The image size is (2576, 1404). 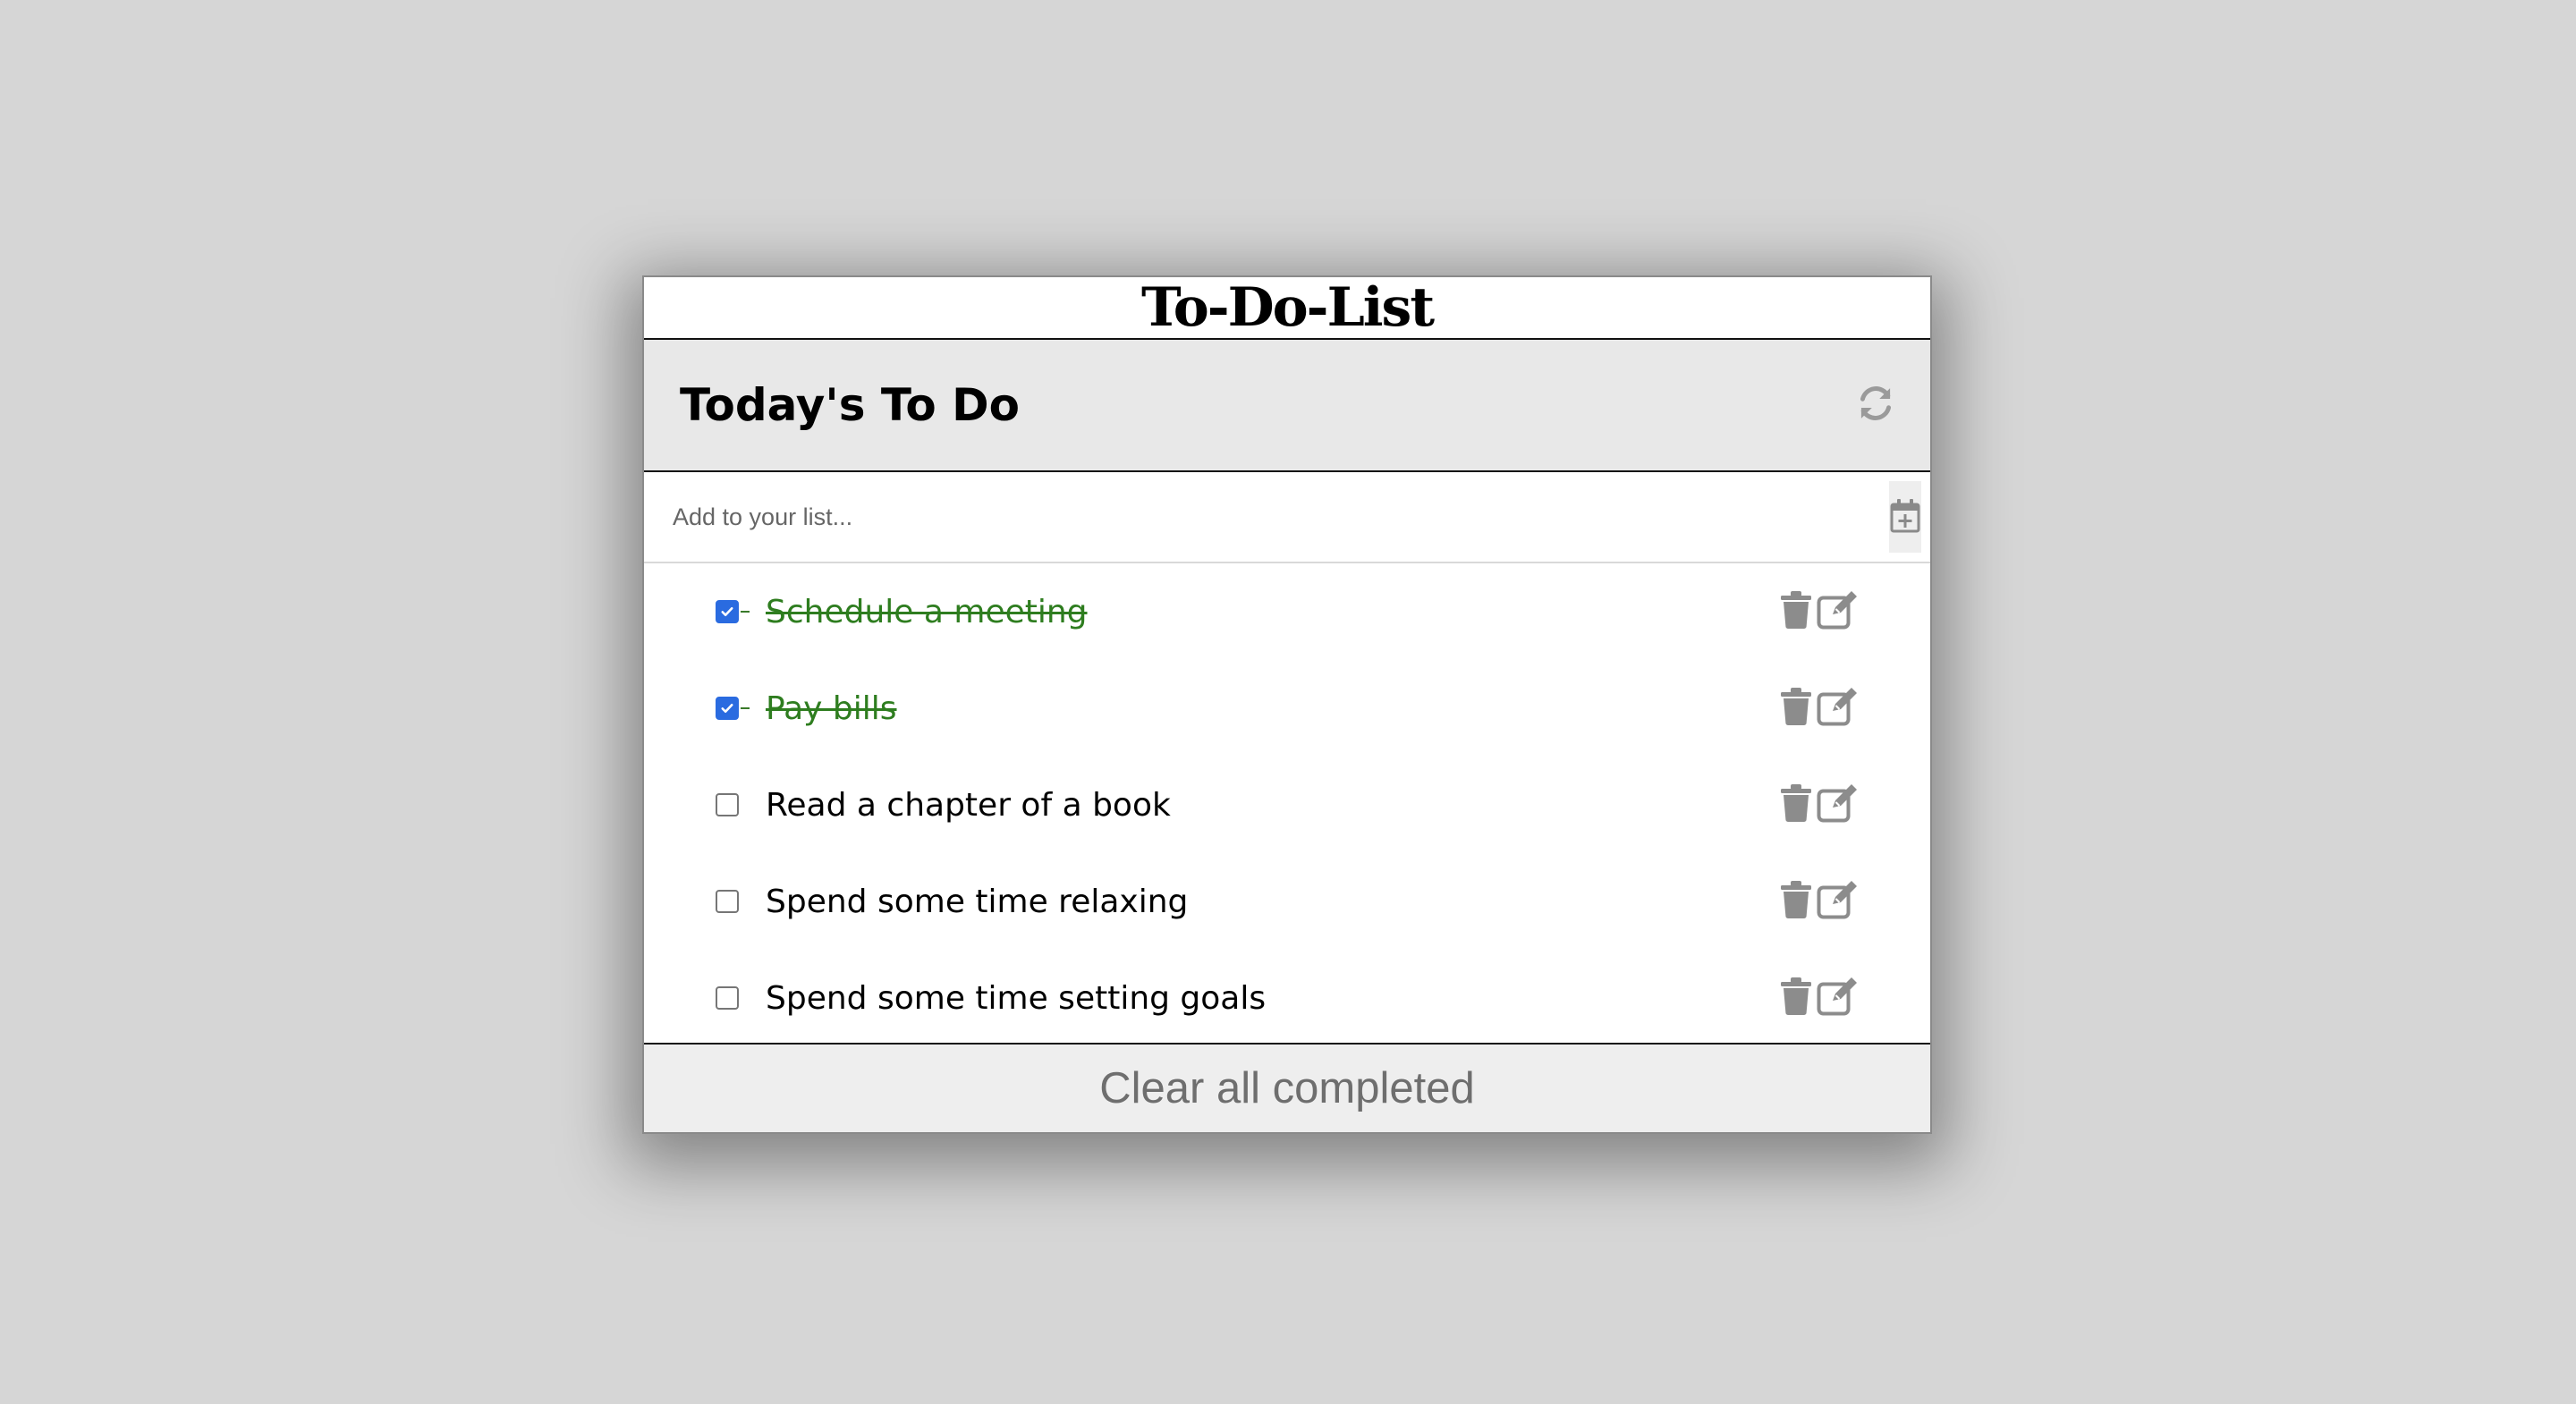 I want to click on item-text: Read a chapter of a book, so click(x=968, y=805).